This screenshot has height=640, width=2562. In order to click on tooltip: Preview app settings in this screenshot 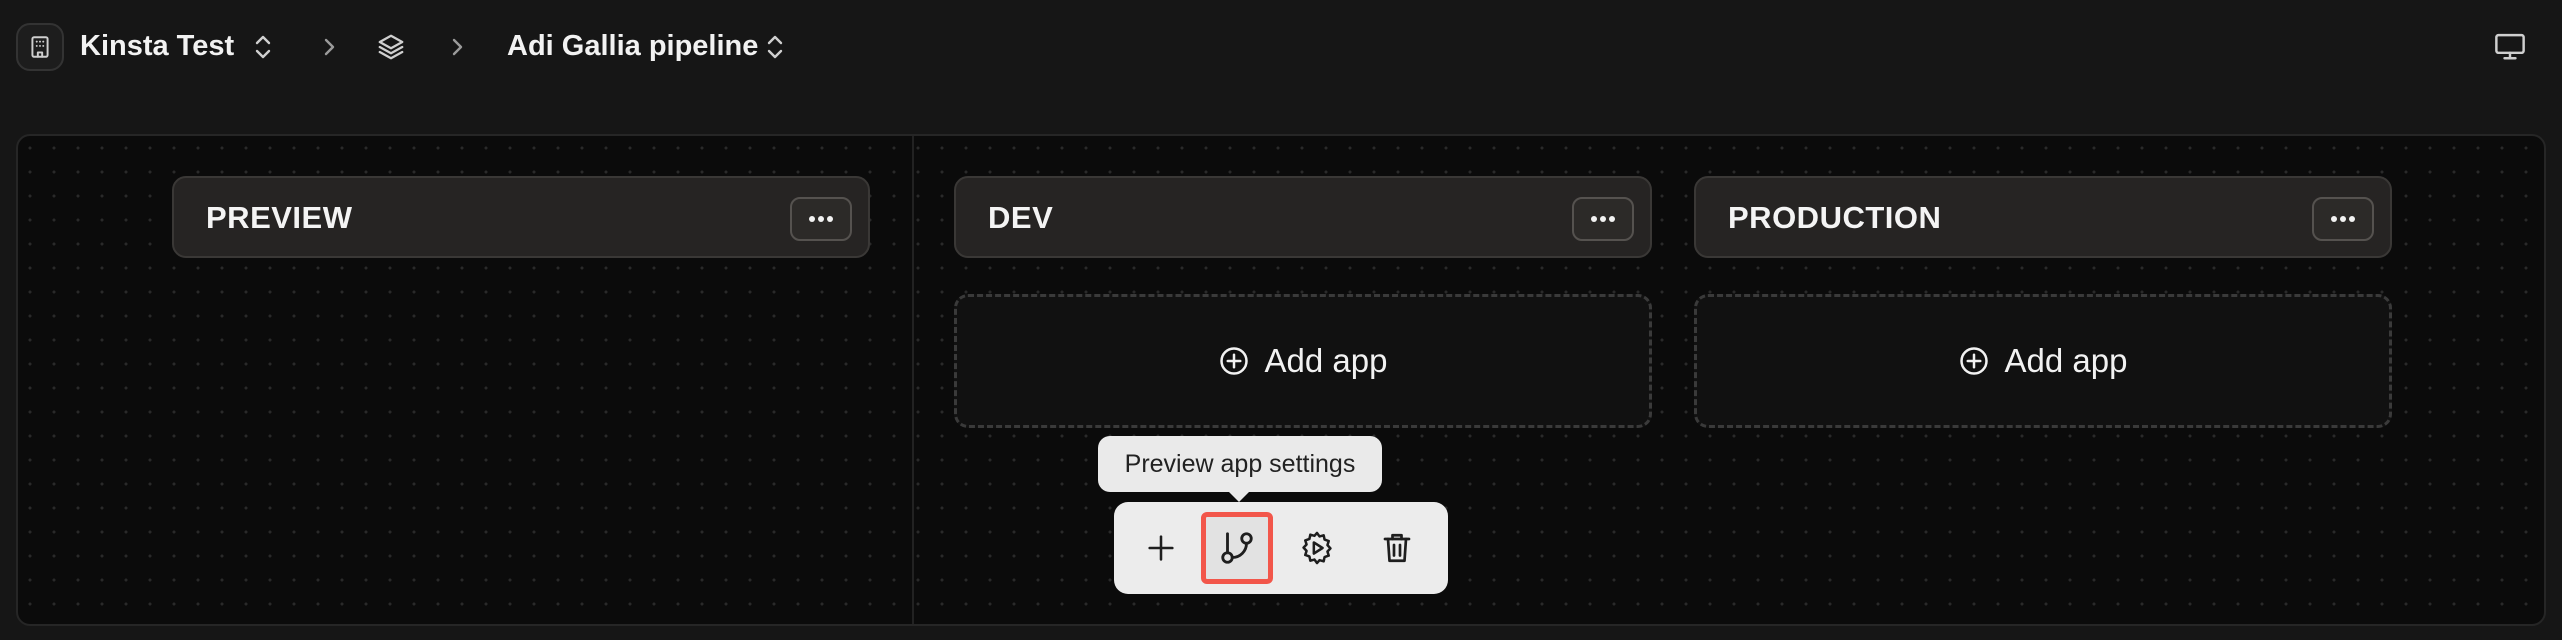, I will do `click(1240, 469)`.